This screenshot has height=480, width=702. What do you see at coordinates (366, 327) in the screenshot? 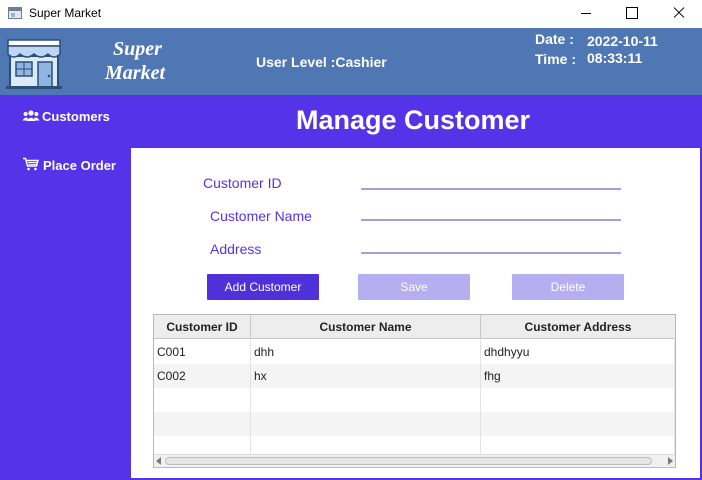
I see `column-header-customer-name: Customer Name` at bounding box center [366, 327].